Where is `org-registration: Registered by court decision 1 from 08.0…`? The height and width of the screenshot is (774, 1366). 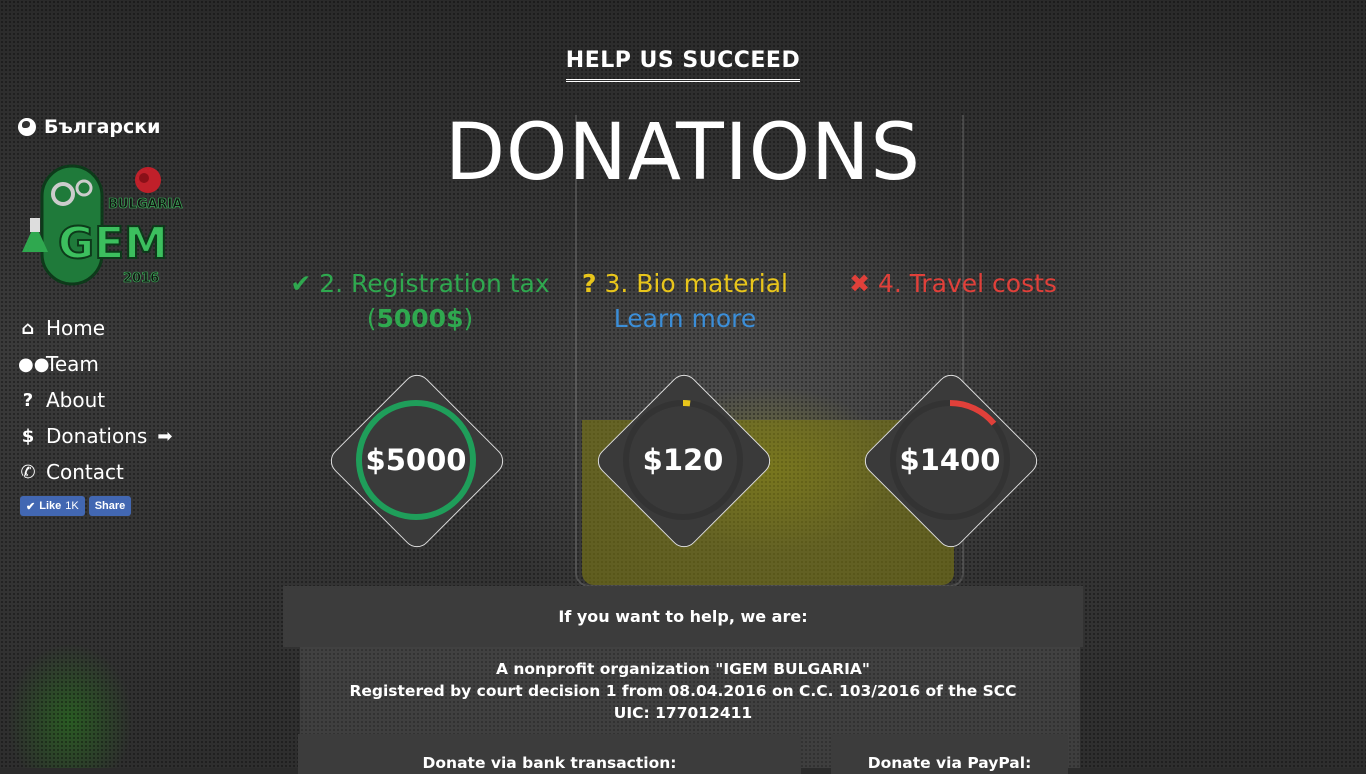
org-registration: Registered by court decision 1 from 08.0… is located at coordinates (683, 691).